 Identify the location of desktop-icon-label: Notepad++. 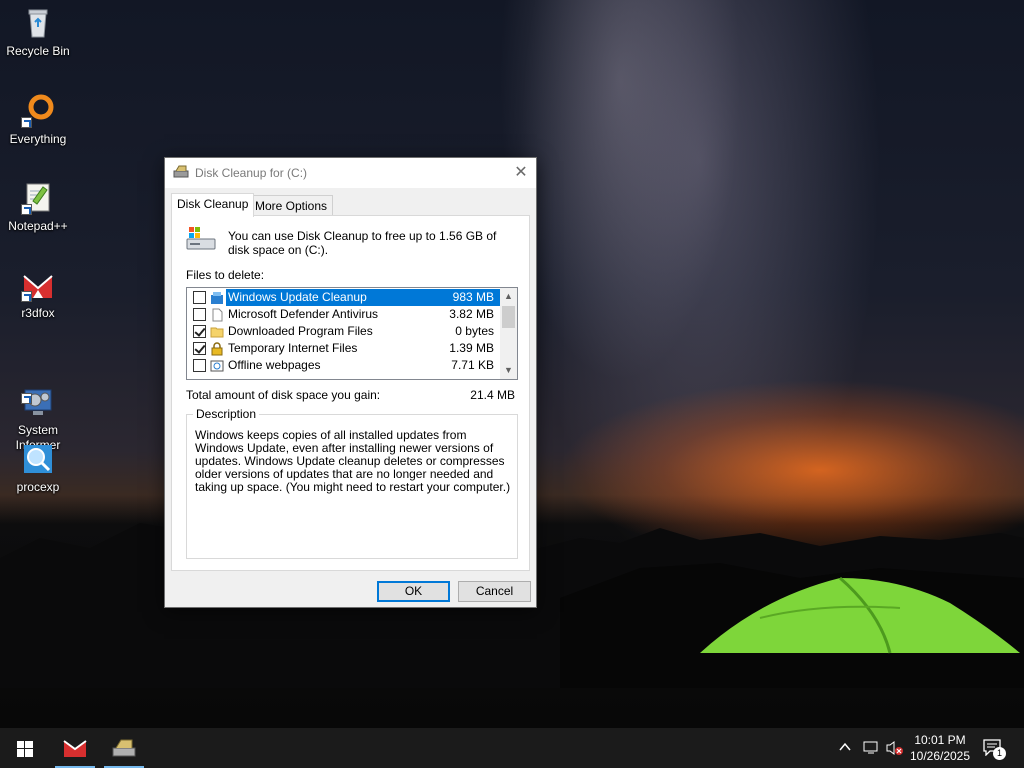
(38, 226).